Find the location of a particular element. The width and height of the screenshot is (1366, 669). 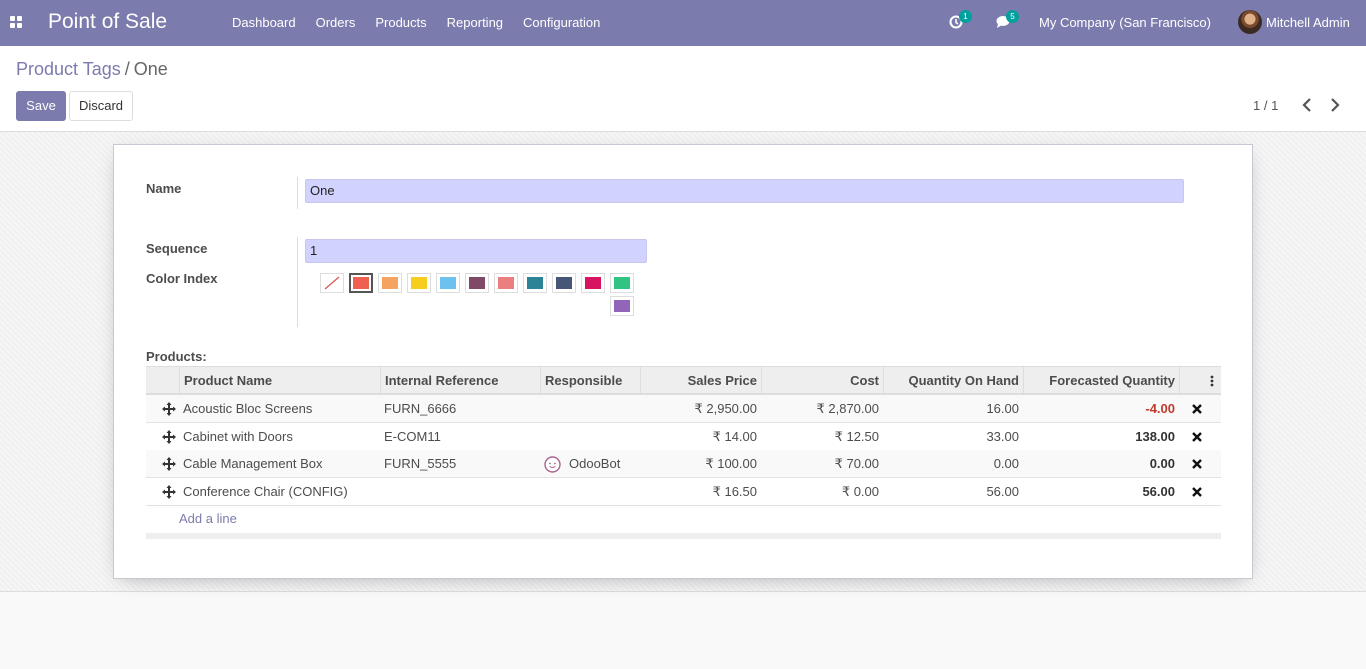

cell-internal-reference is located at coordinates (460, 491).